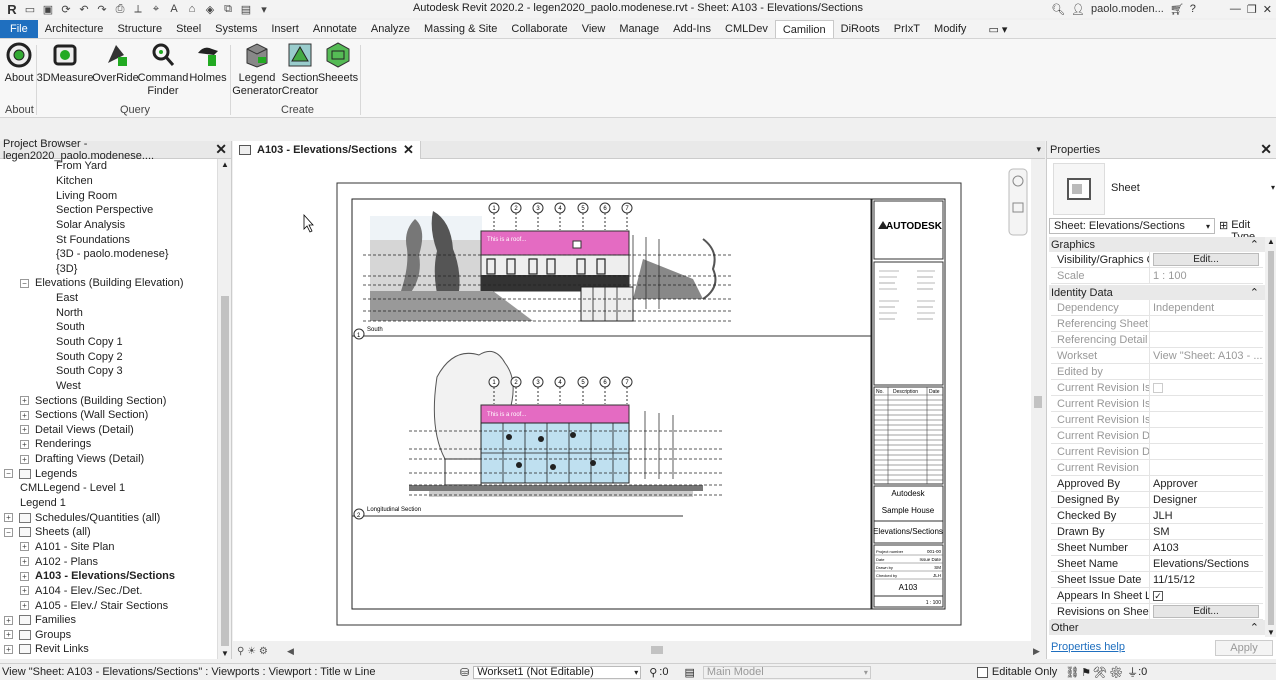 The height and width of the screenshot is (680, 1276). I want to click on search-icon: 🔍︎, so click(1058, 9).